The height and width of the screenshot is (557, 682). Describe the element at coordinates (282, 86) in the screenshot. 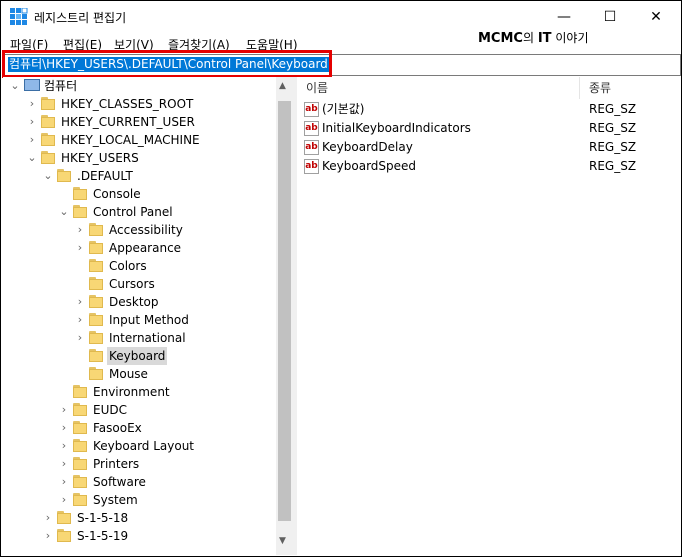

I see `scroll-up-icon: ▲` at that location.